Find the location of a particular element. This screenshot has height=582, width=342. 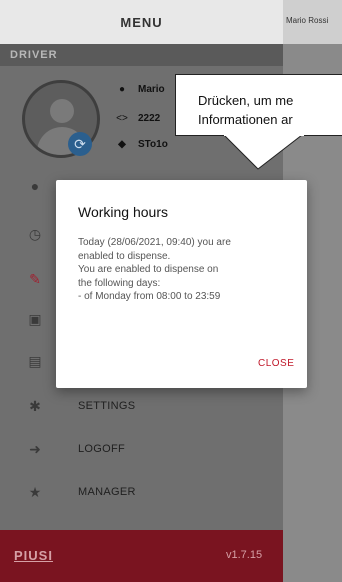

gear-icon: ✱ is located at coordinates (35, 406).